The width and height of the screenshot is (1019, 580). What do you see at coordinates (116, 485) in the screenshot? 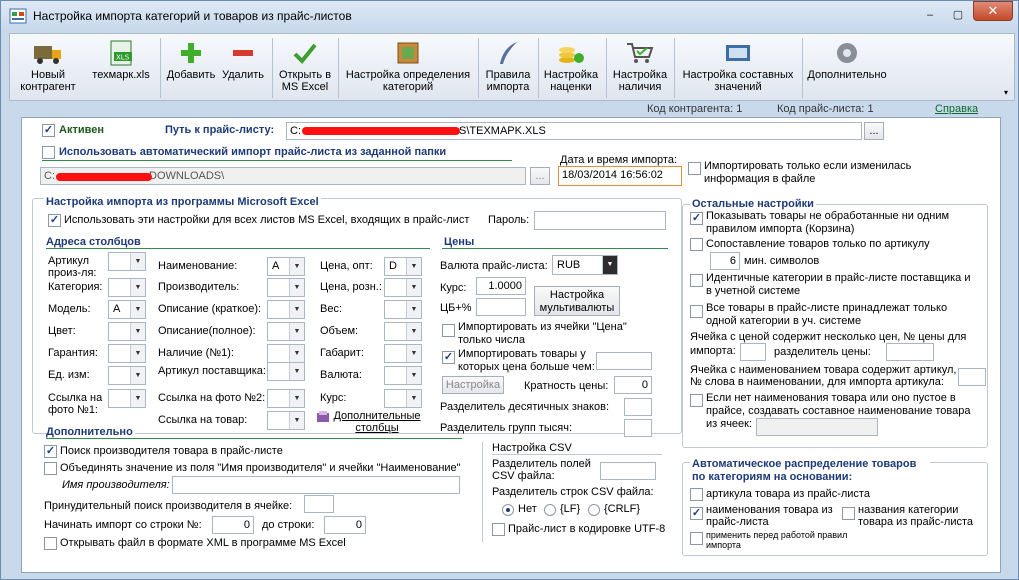
I see `manufacturer-name-label: Имя производителя:` at bounding box center [116, 485].